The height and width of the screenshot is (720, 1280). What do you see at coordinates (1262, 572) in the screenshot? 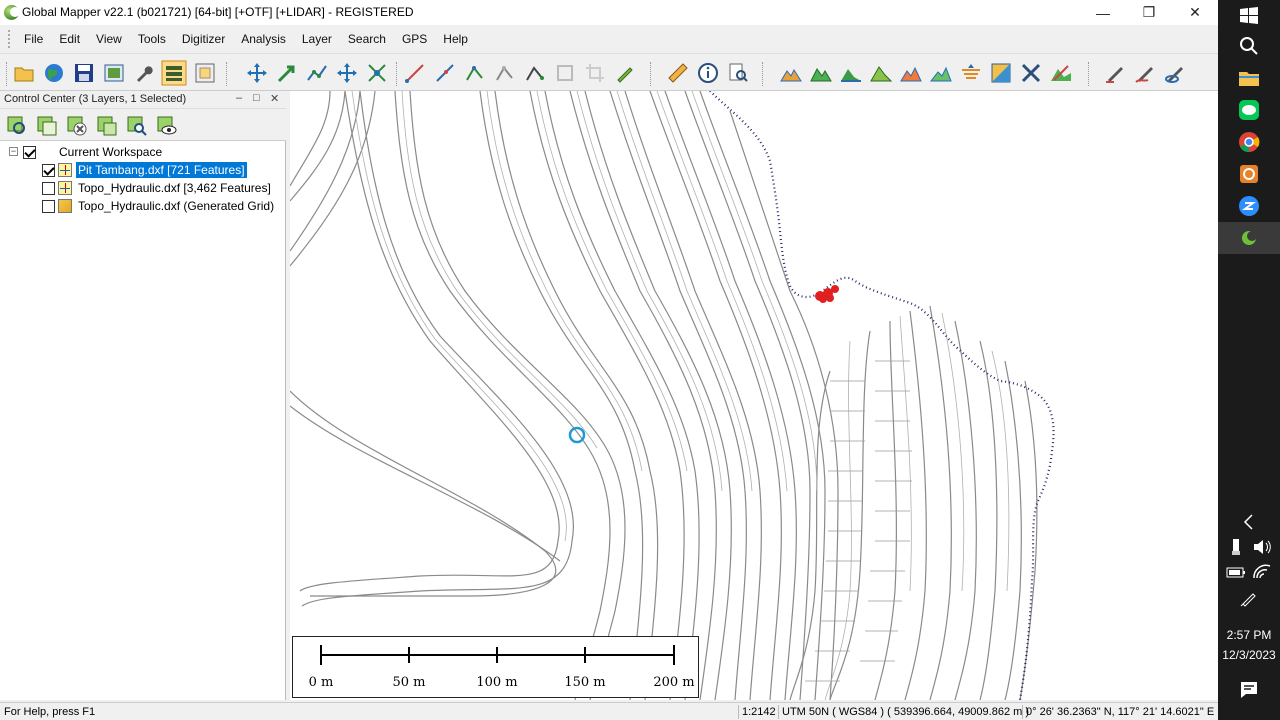
I see `wifi-icon` at bounding box center [1262, 572].